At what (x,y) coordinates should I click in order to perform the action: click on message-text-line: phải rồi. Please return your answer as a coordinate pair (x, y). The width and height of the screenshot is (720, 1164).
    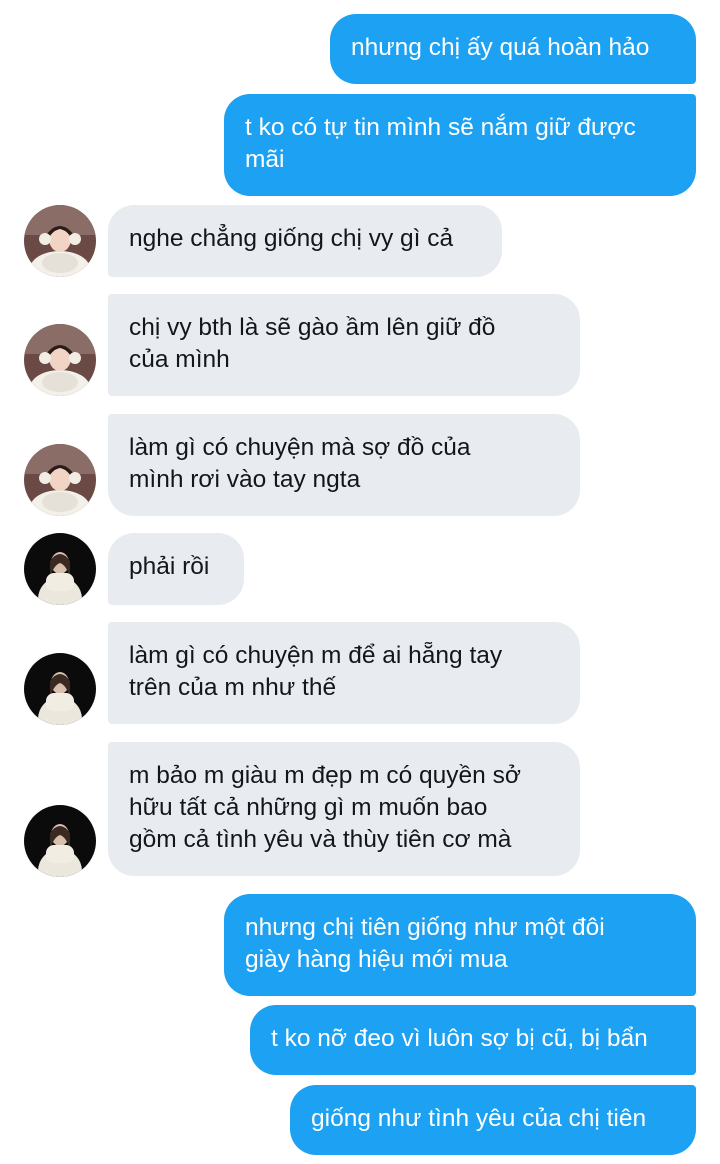
    Looking at the image, I should click on (169, 566).